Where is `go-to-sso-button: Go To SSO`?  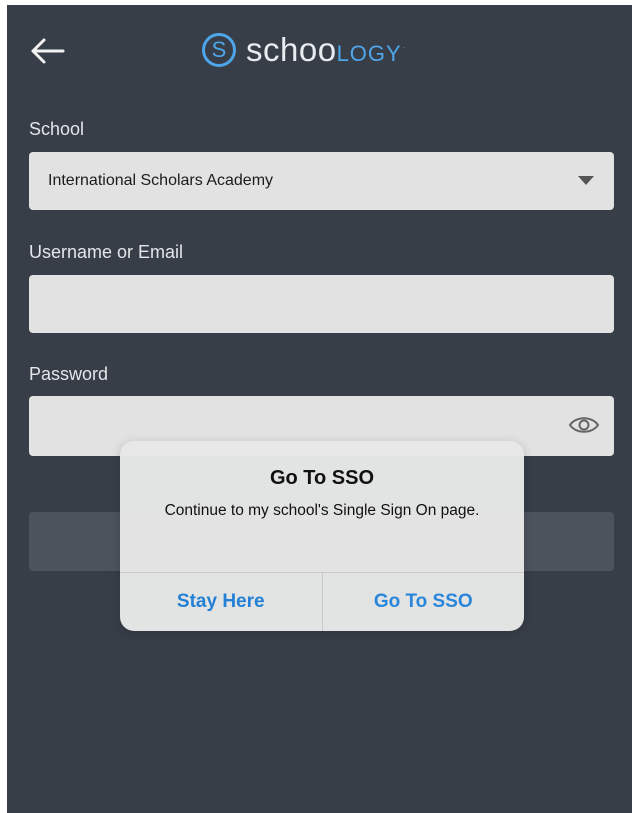
go-to-sso-button: Go To SSO is located at coordinates (424, 602).